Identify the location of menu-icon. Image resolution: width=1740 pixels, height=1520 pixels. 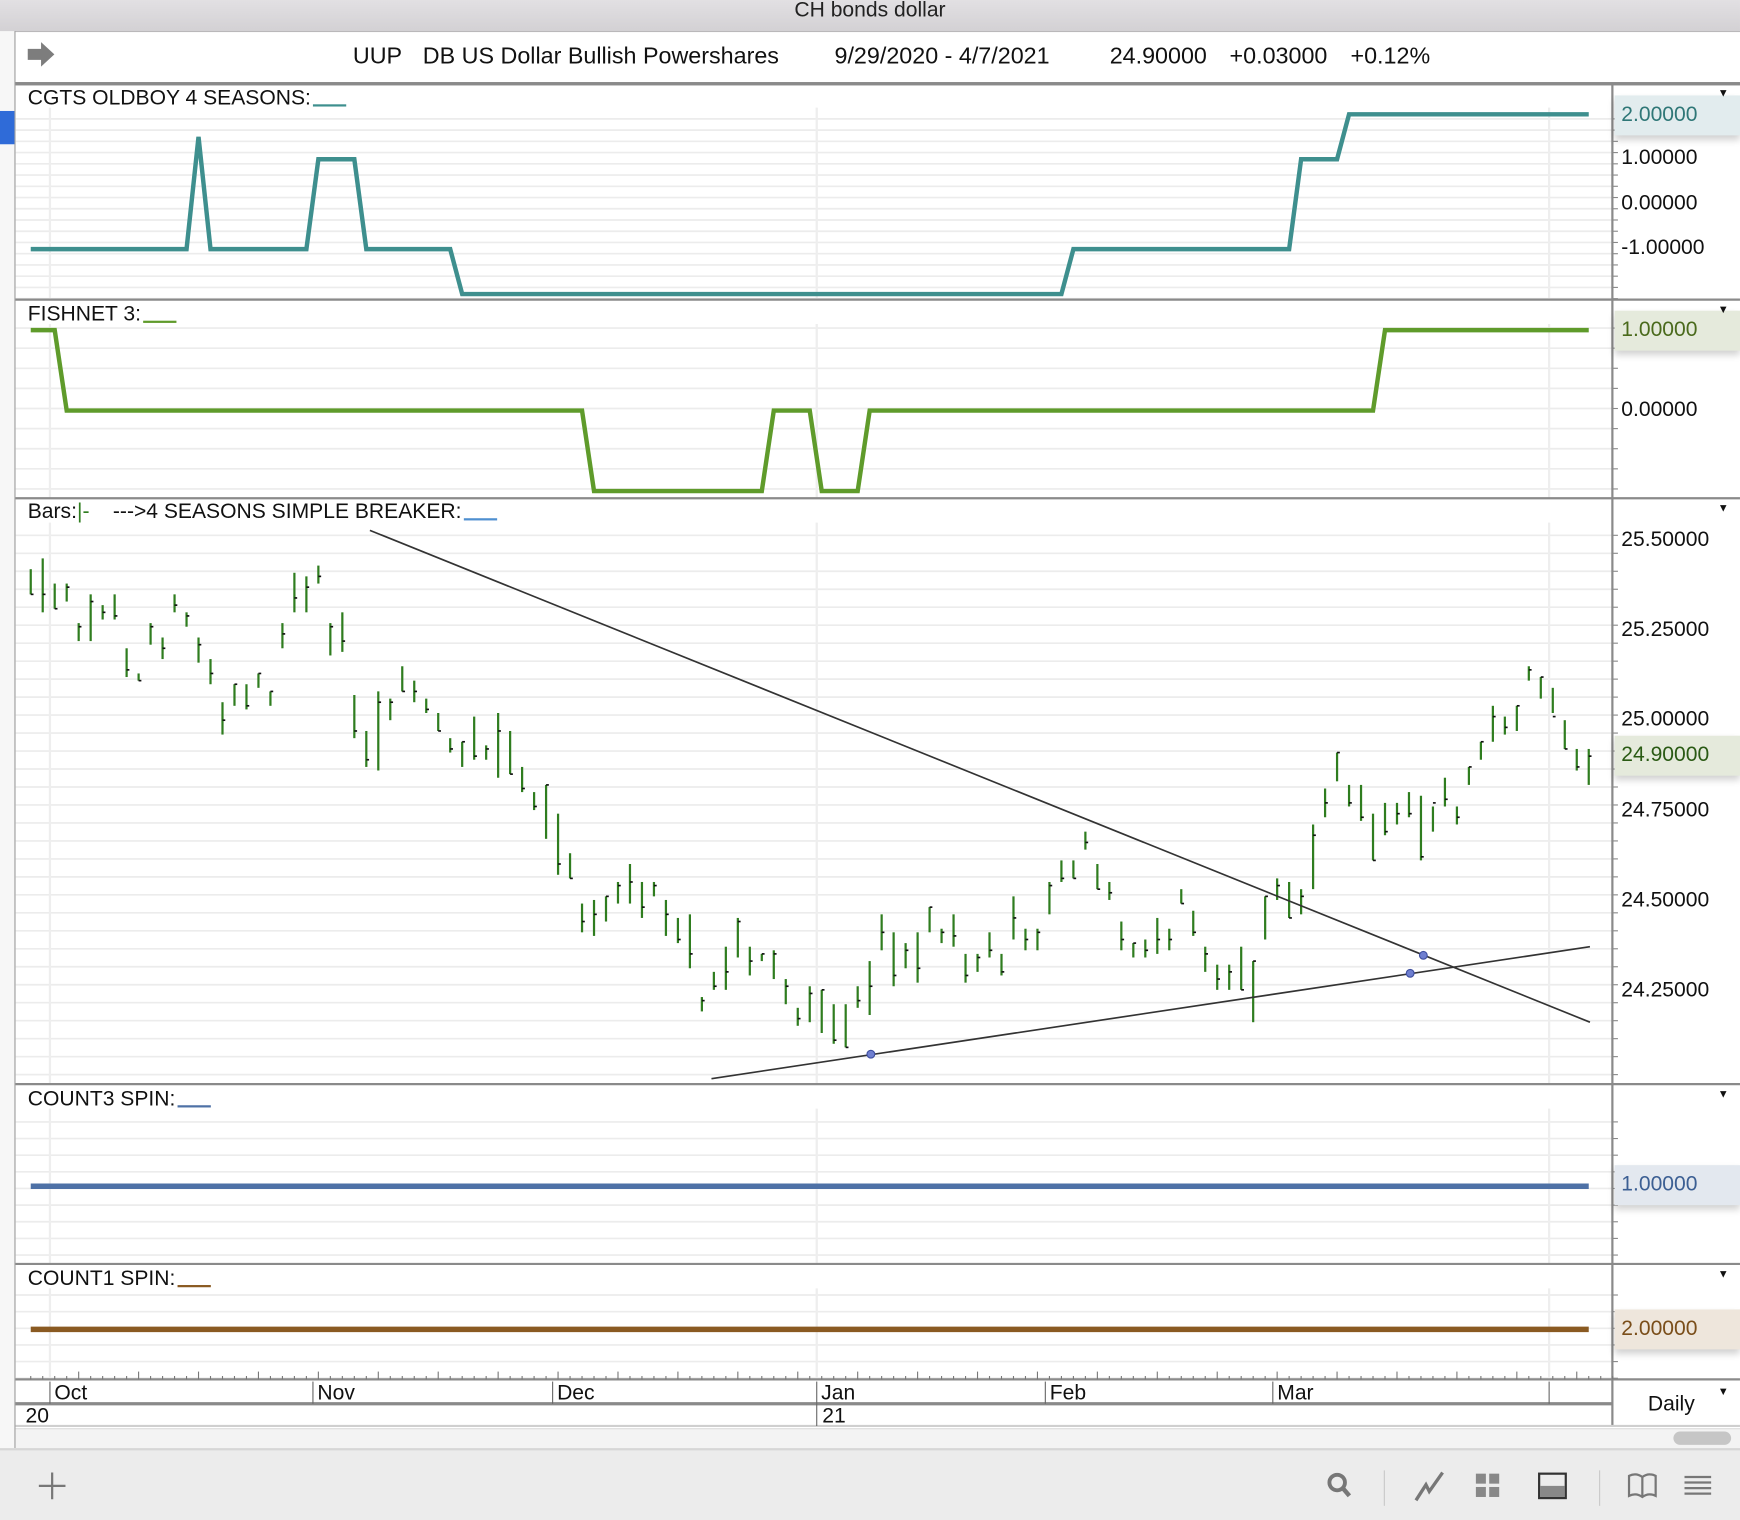
(1697, 1486).